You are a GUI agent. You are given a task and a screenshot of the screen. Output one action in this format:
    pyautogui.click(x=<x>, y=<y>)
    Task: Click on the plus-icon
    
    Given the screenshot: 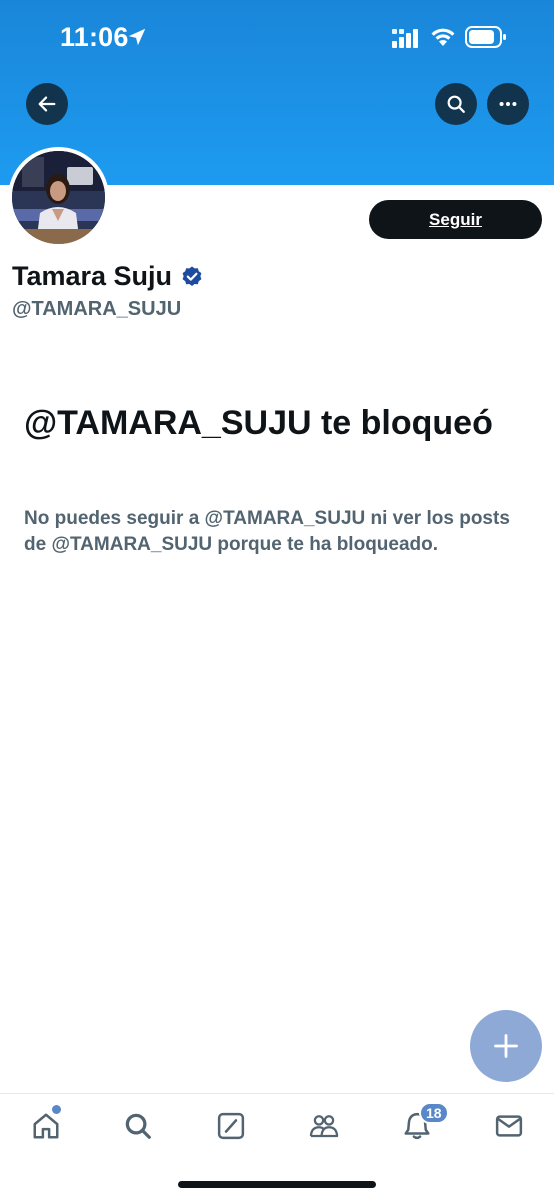 What is the action you would take?
    pyautogui.click(x=506, y=1046)
    